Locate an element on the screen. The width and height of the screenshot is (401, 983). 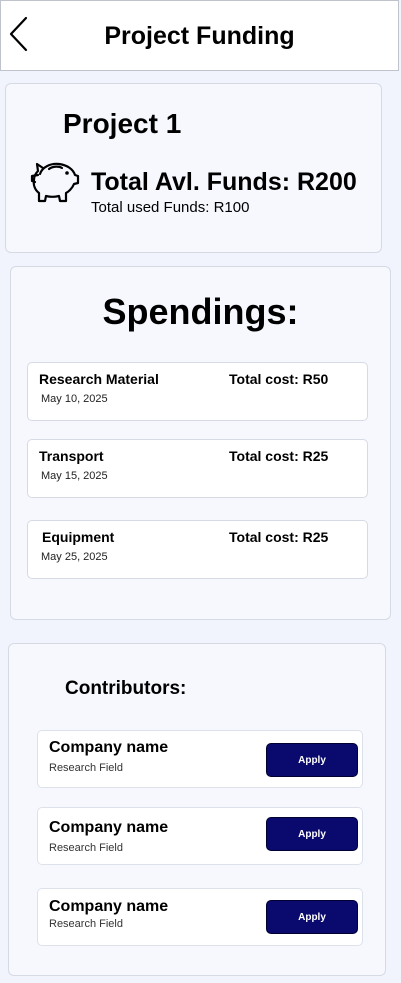
page-title: Project Funding is located at coordinates (199, 36).